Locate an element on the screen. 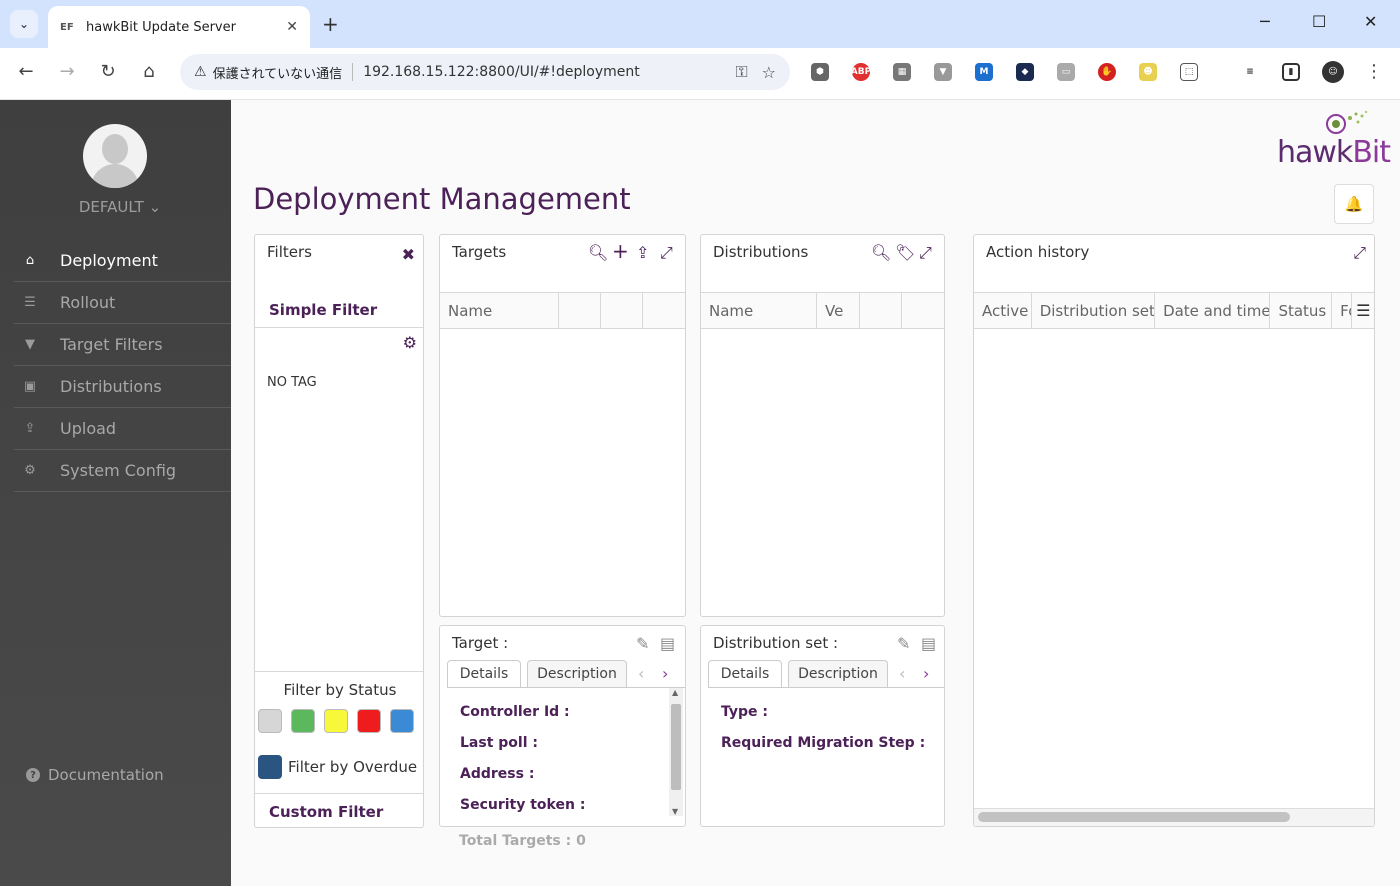 Image resolution: width=1400 pixels, height=886 pixels. gear-icon: ⚙ is located at coordinates (30, 470).